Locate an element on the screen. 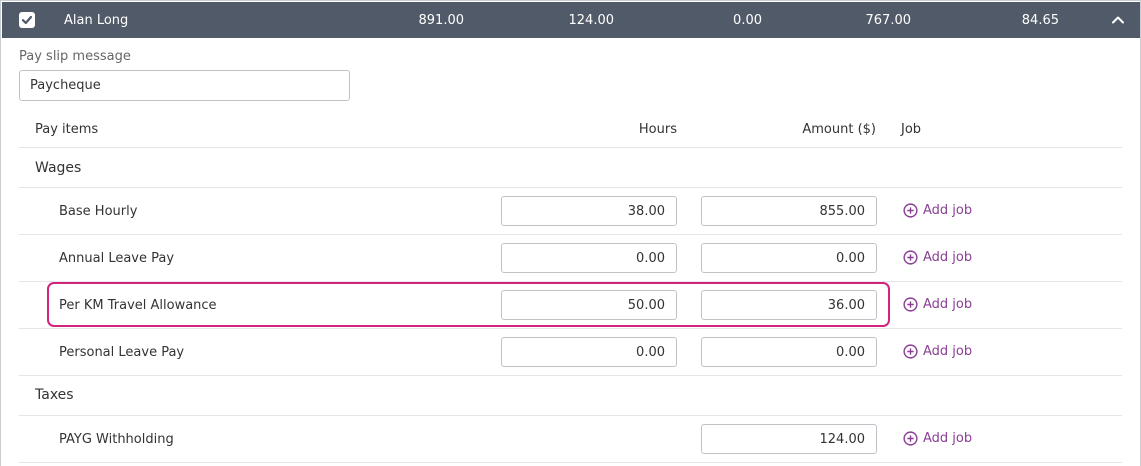 This screenshot has width=1141, height=466. employee-deductions: 0.00 is located at coordinates (747, 20).